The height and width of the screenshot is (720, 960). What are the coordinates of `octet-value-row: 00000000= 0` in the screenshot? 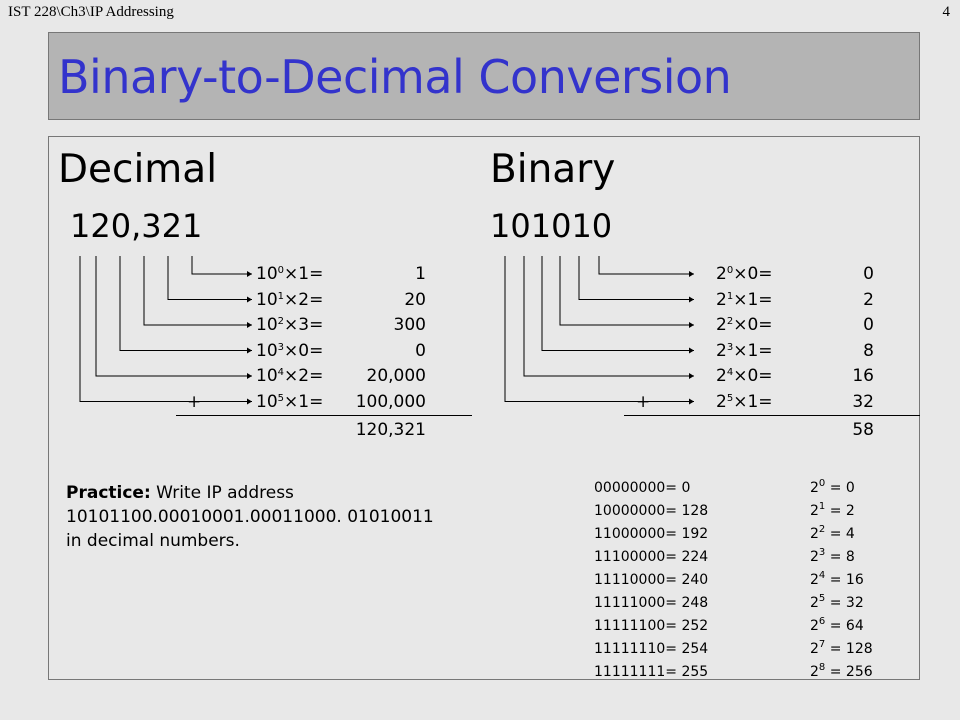 It's located at (642, 488).